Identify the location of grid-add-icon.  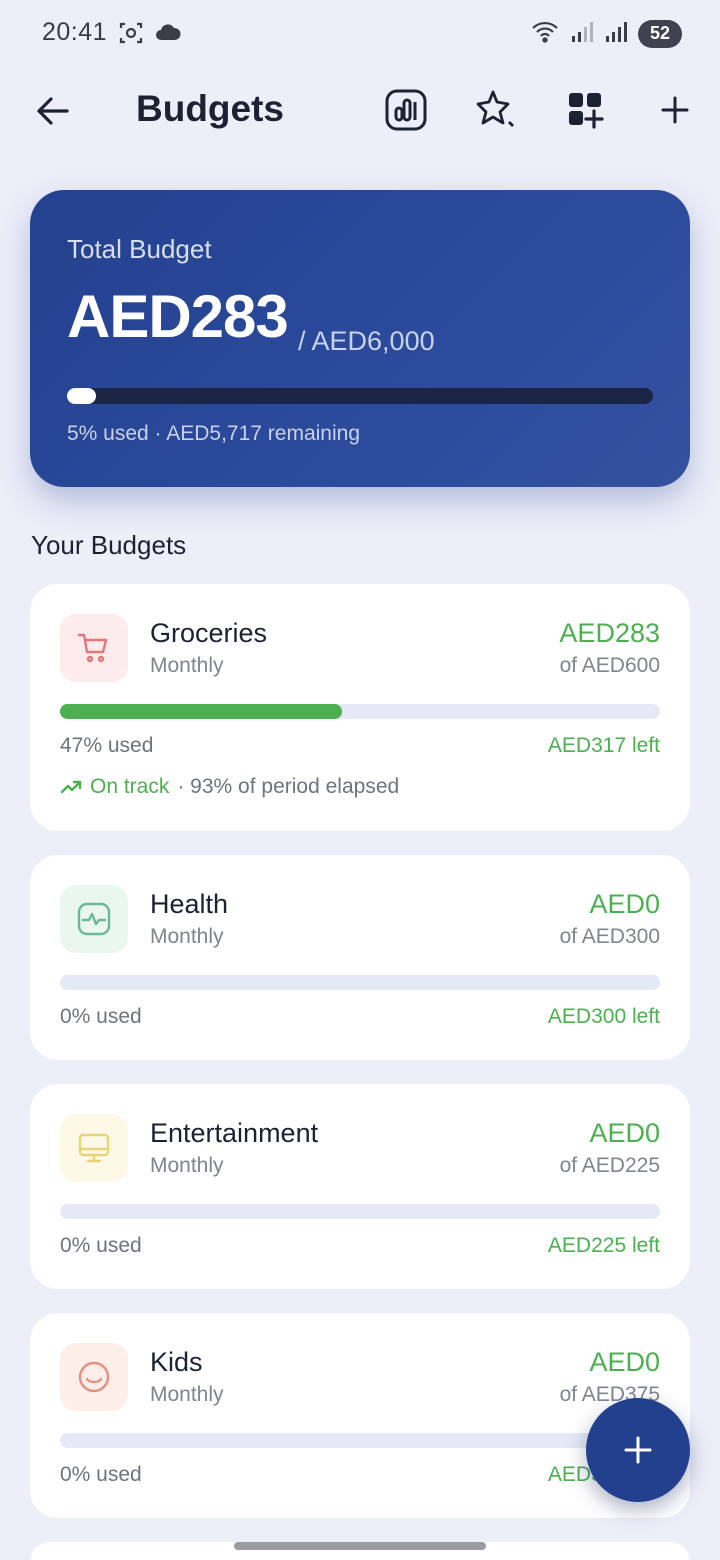
(586, 111).